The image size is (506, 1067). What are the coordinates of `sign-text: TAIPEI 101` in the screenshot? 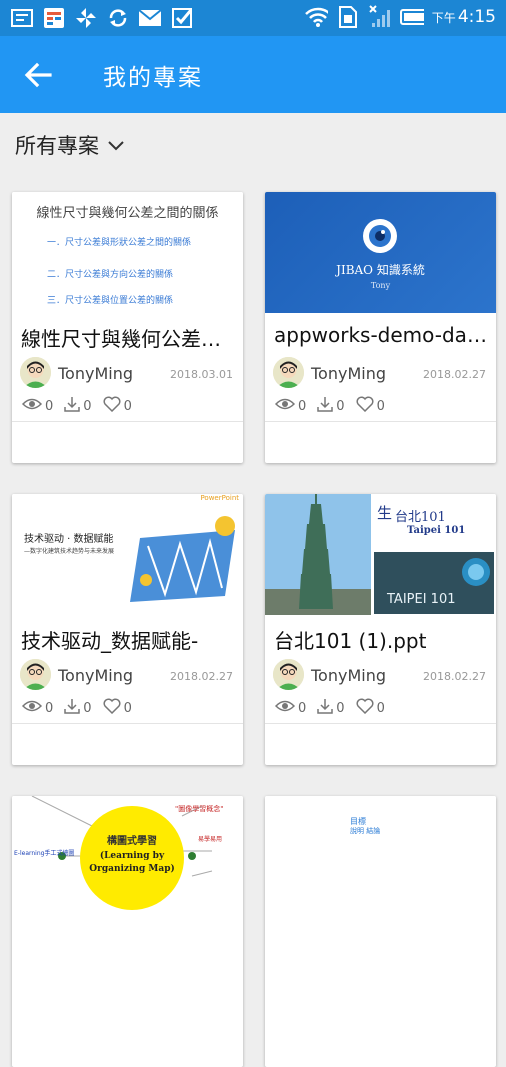 It's located at (421, 599).